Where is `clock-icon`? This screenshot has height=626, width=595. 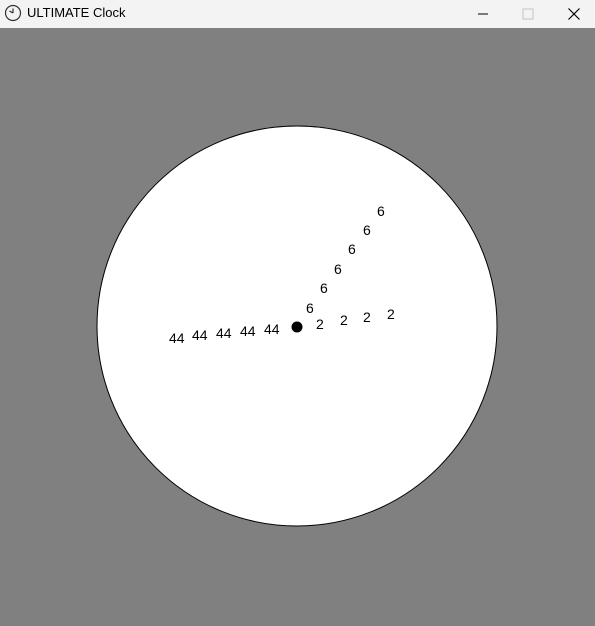
clock-icon is located at coordinates (13, 13).